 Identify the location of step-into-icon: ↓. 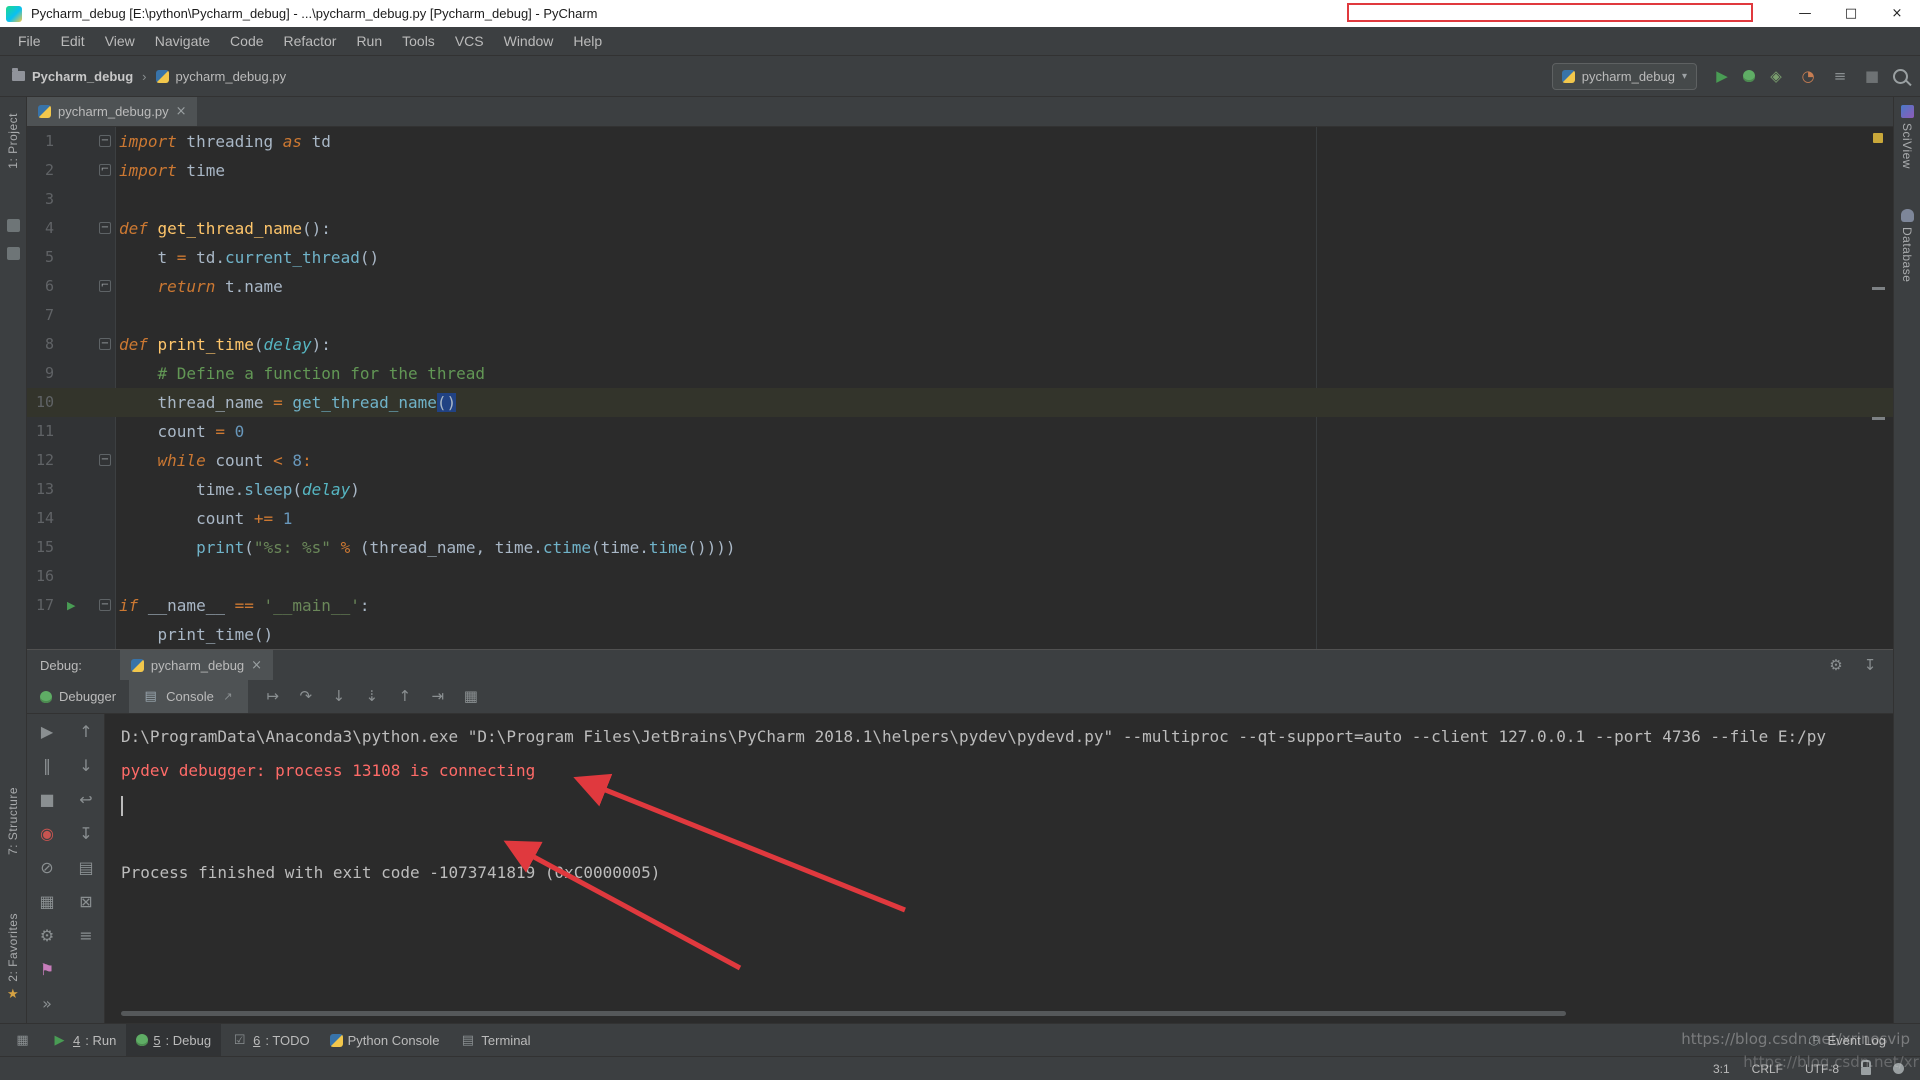
(339, 697).